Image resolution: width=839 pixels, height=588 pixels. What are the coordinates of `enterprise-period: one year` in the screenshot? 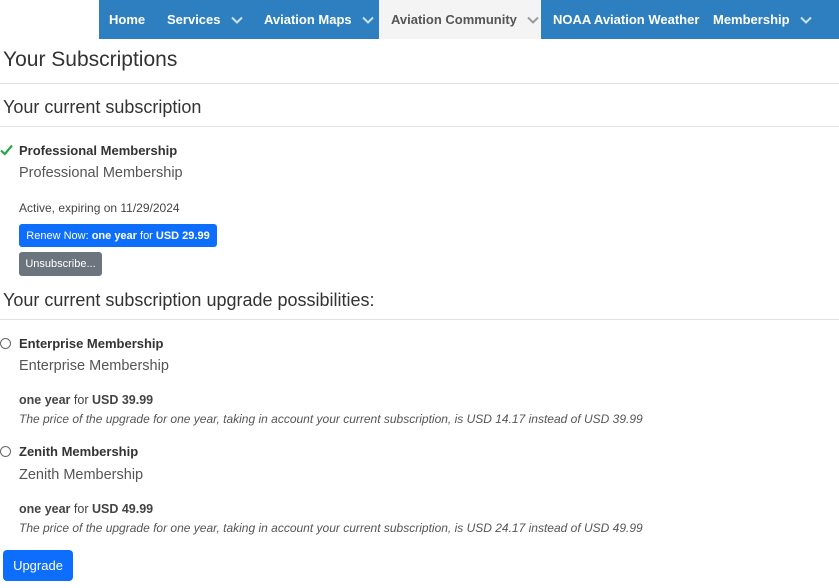 It's located at (45, 400).